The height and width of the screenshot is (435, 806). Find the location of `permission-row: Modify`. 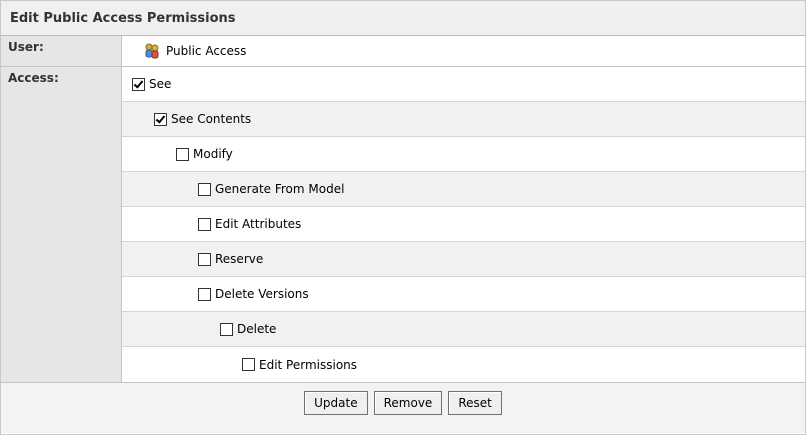

permission-row: Modify is located at coordinates (463, 154).